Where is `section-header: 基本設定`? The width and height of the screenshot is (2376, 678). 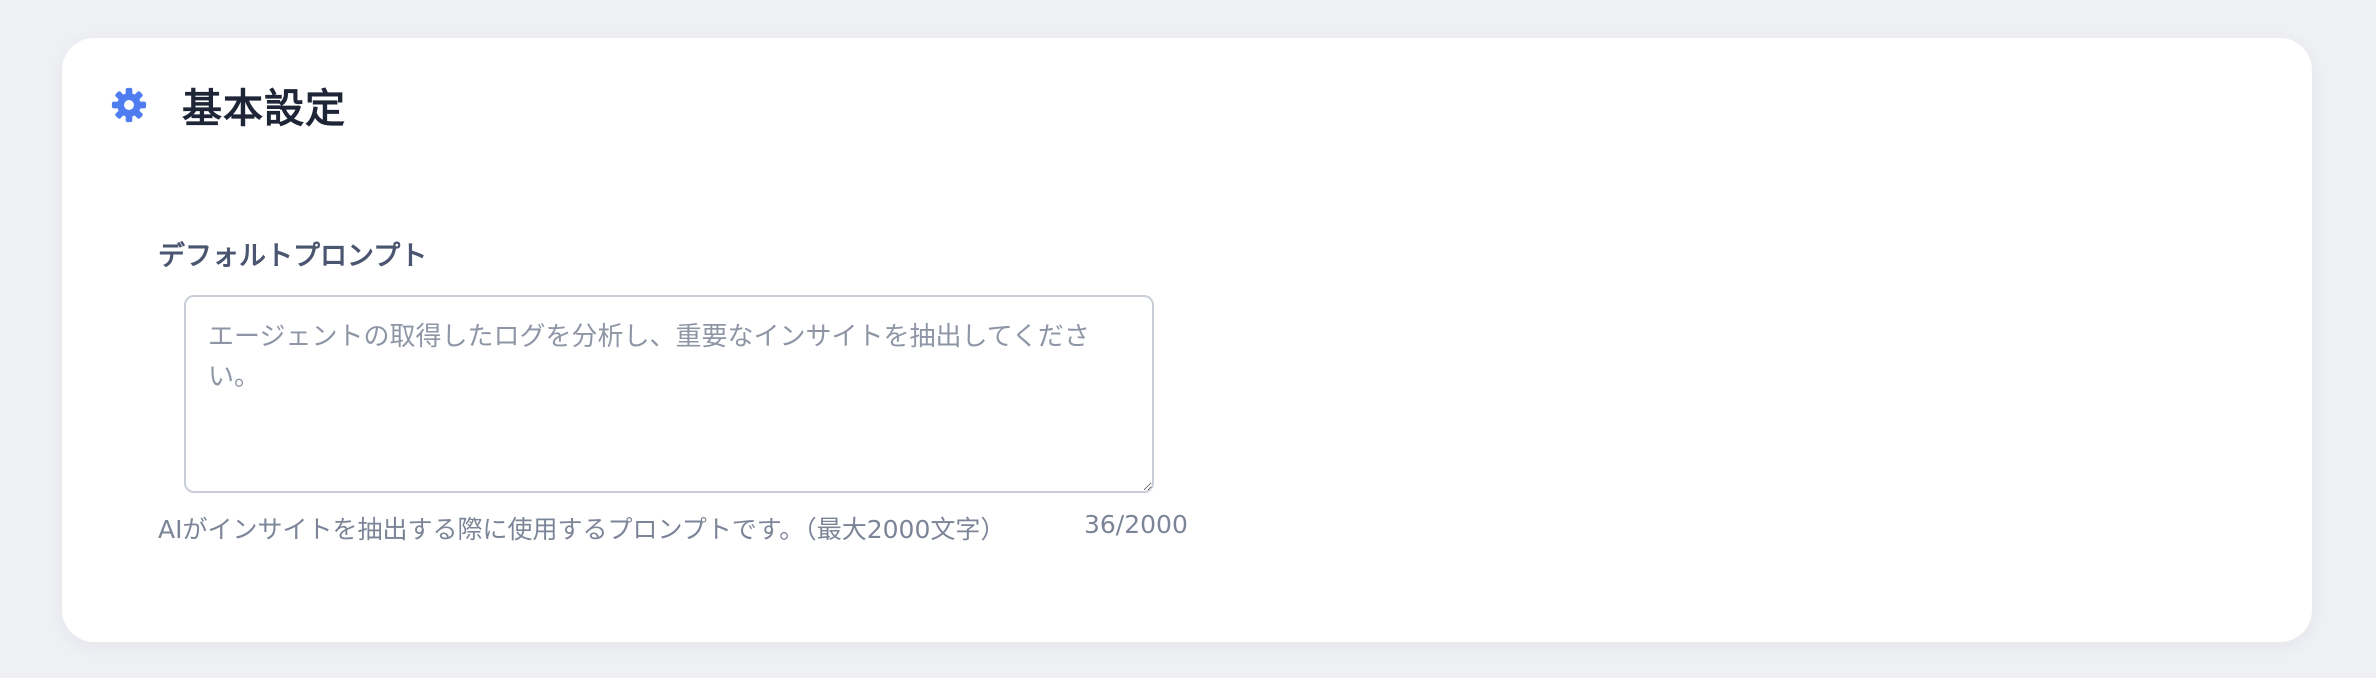
section-header: 基本設定 is located at coordinates (228, 106).